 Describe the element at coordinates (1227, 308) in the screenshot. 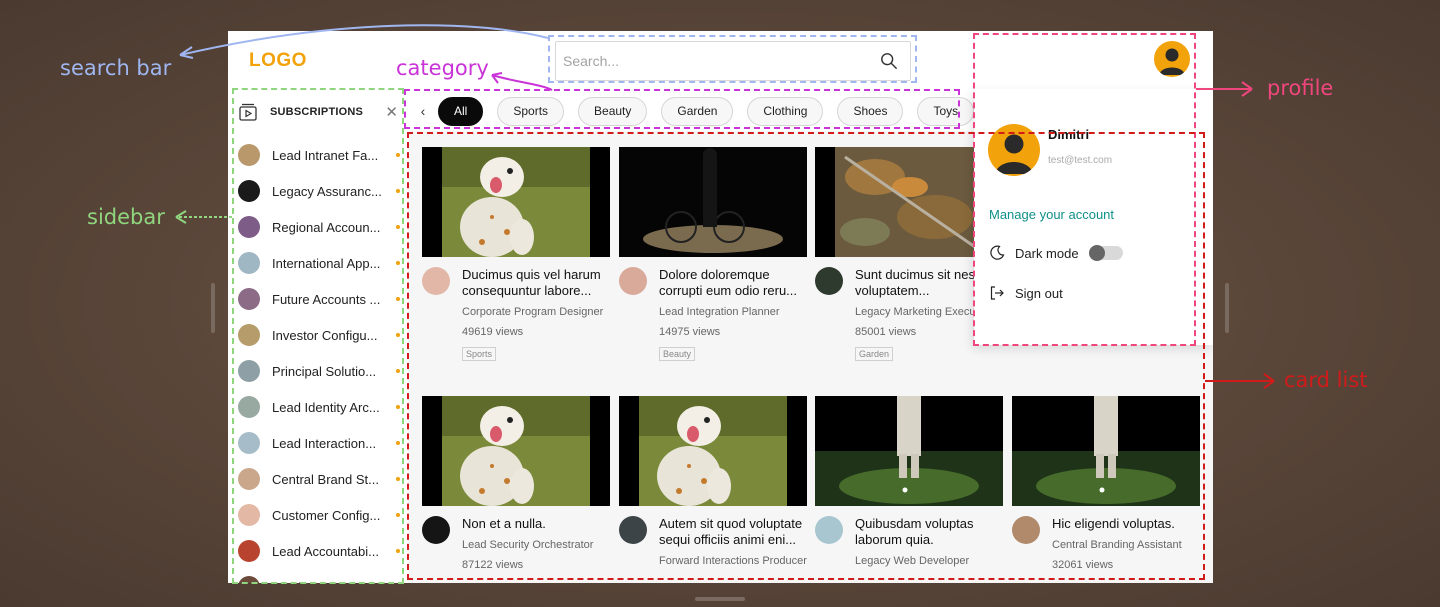

I see `window-resize-handle-right` at that location.